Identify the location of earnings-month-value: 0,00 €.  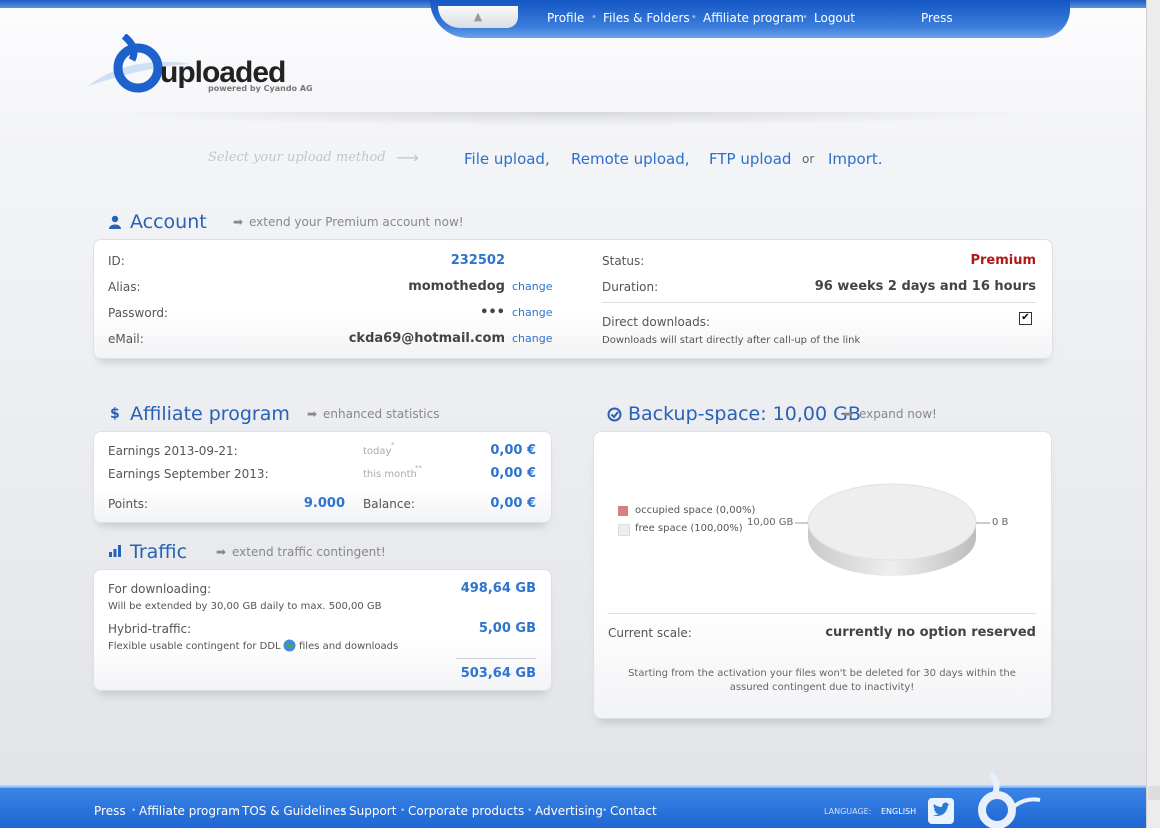
(513, 473).